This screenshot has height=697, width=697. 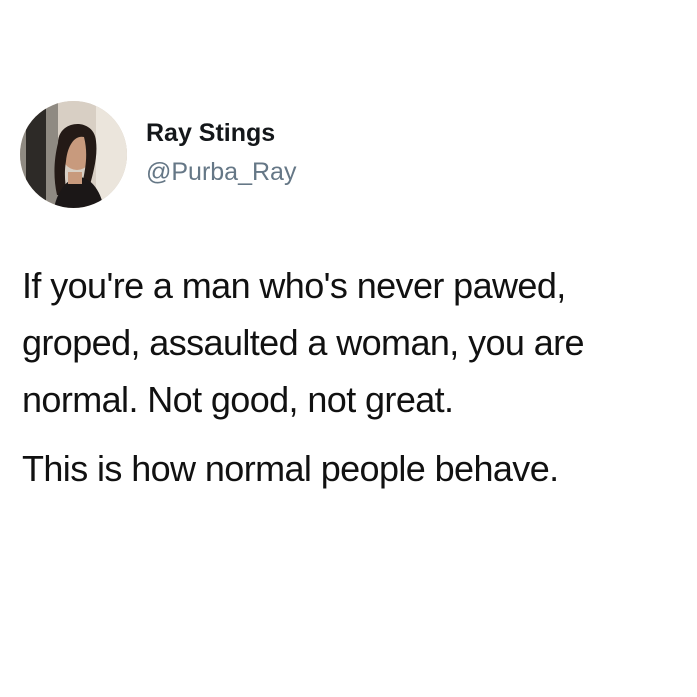 I want to click on avatar, so click(x=73, y=154).